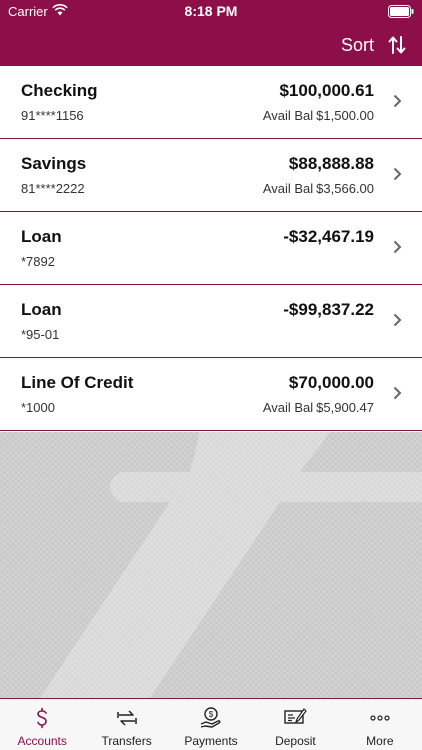  Describe the element at coordinates (54, 163) in the screenshot. I see `account-name: Savings` at that location.